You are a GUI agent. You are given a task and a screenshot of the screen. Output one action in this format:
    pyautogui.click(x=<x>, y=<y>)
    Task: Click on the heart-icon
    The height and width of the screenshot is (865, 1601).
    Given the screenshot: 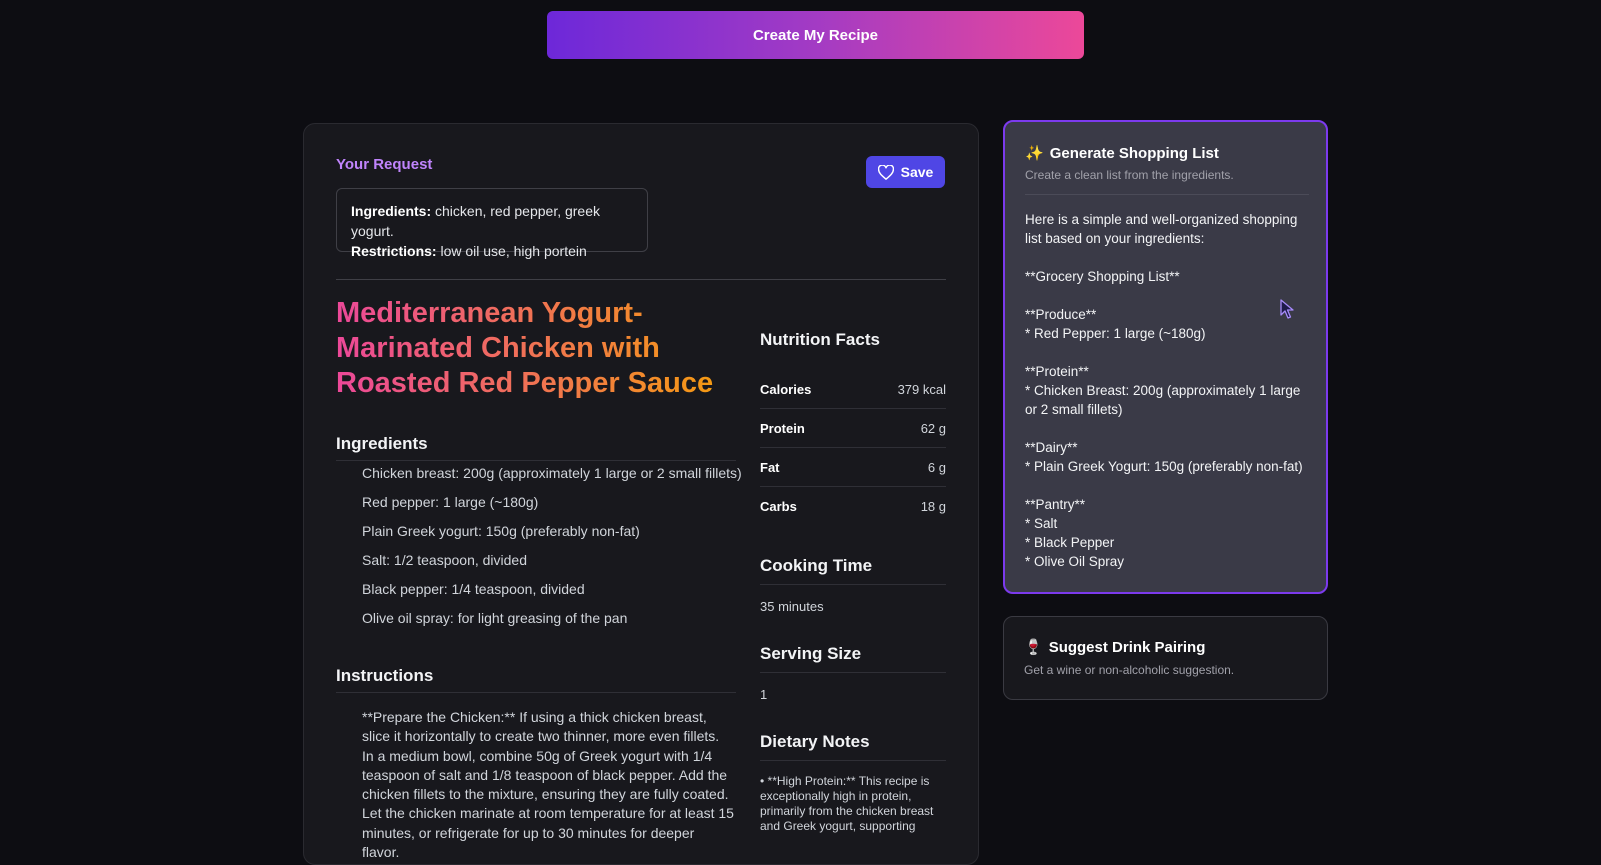 What is the action you would take?
    pyautogui.click(x=885, y=172)
    